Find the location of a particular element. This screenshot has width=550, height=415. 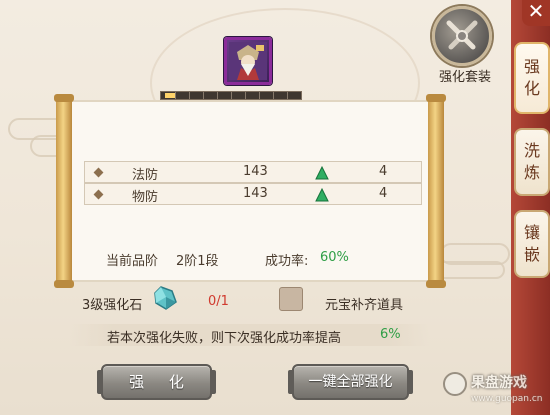

scroll-rod-left is located at coordinates (64, 191).